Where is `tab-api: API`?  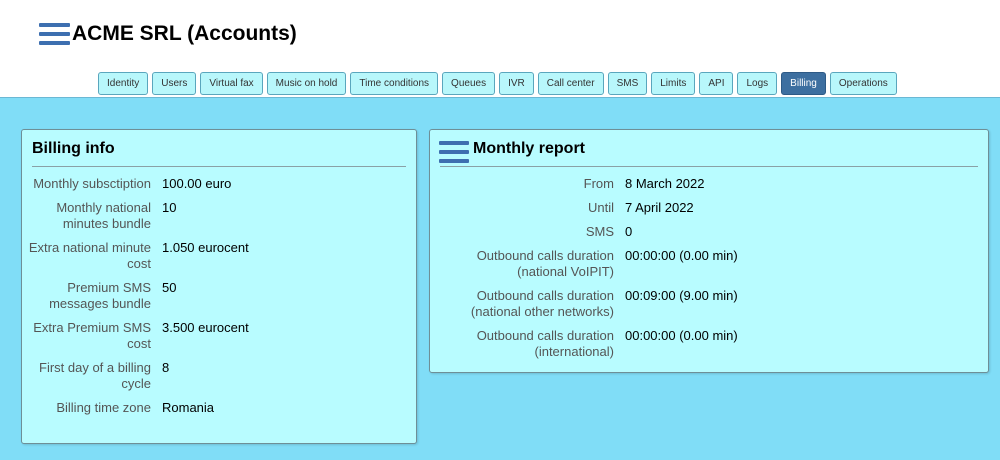 tab-api: API is located at coordinates (716, 83).